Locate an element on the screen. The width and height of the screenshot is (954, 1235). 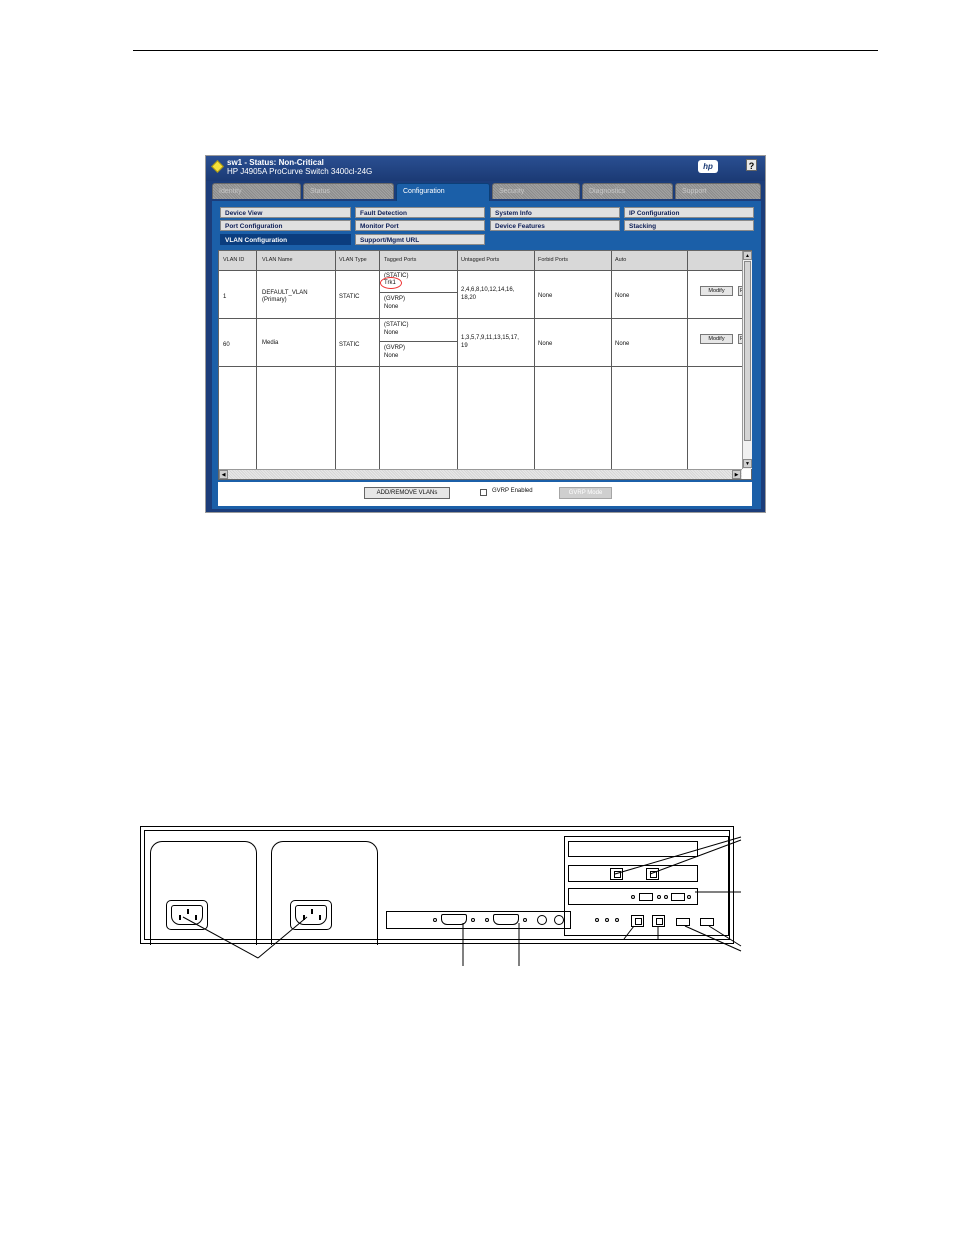
row2-untagged-ports: 1,3,5,7,9,11,13,15,17, is located at coordinates (490, 338).